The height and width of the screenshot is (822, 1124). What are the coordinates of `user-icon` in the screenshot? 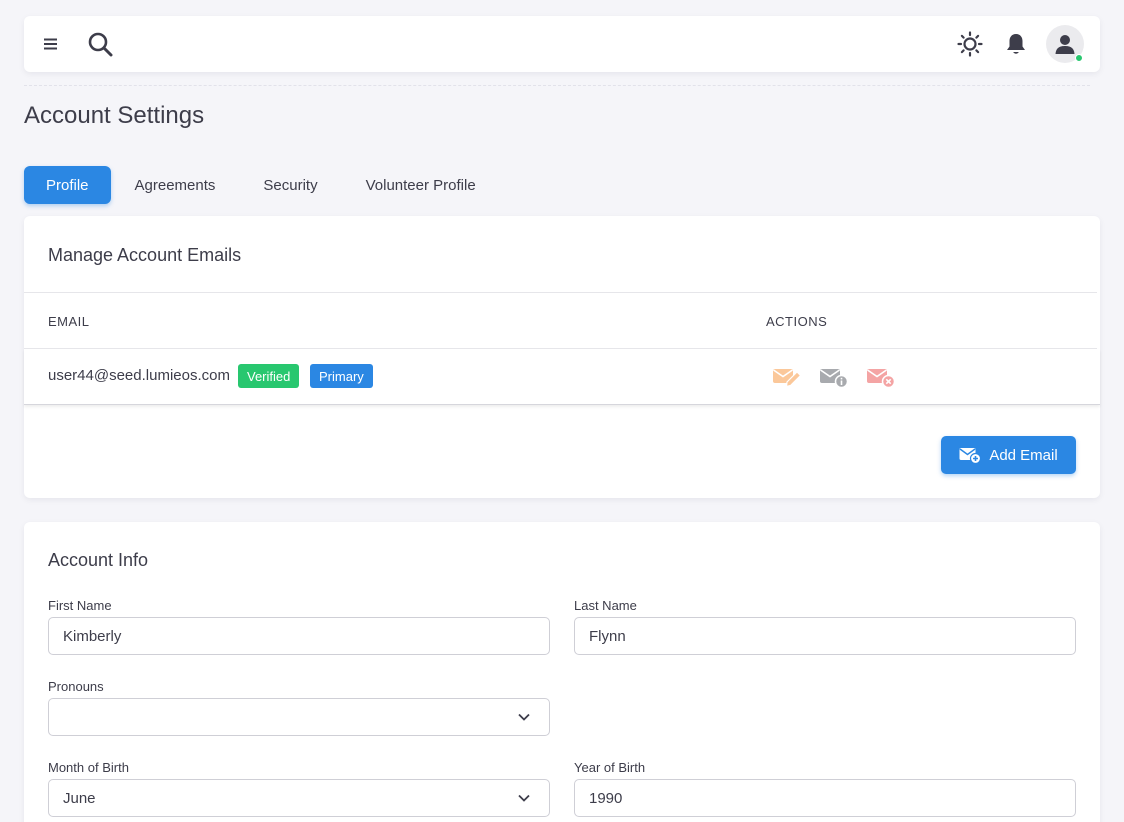 It's located at (1065, 44).